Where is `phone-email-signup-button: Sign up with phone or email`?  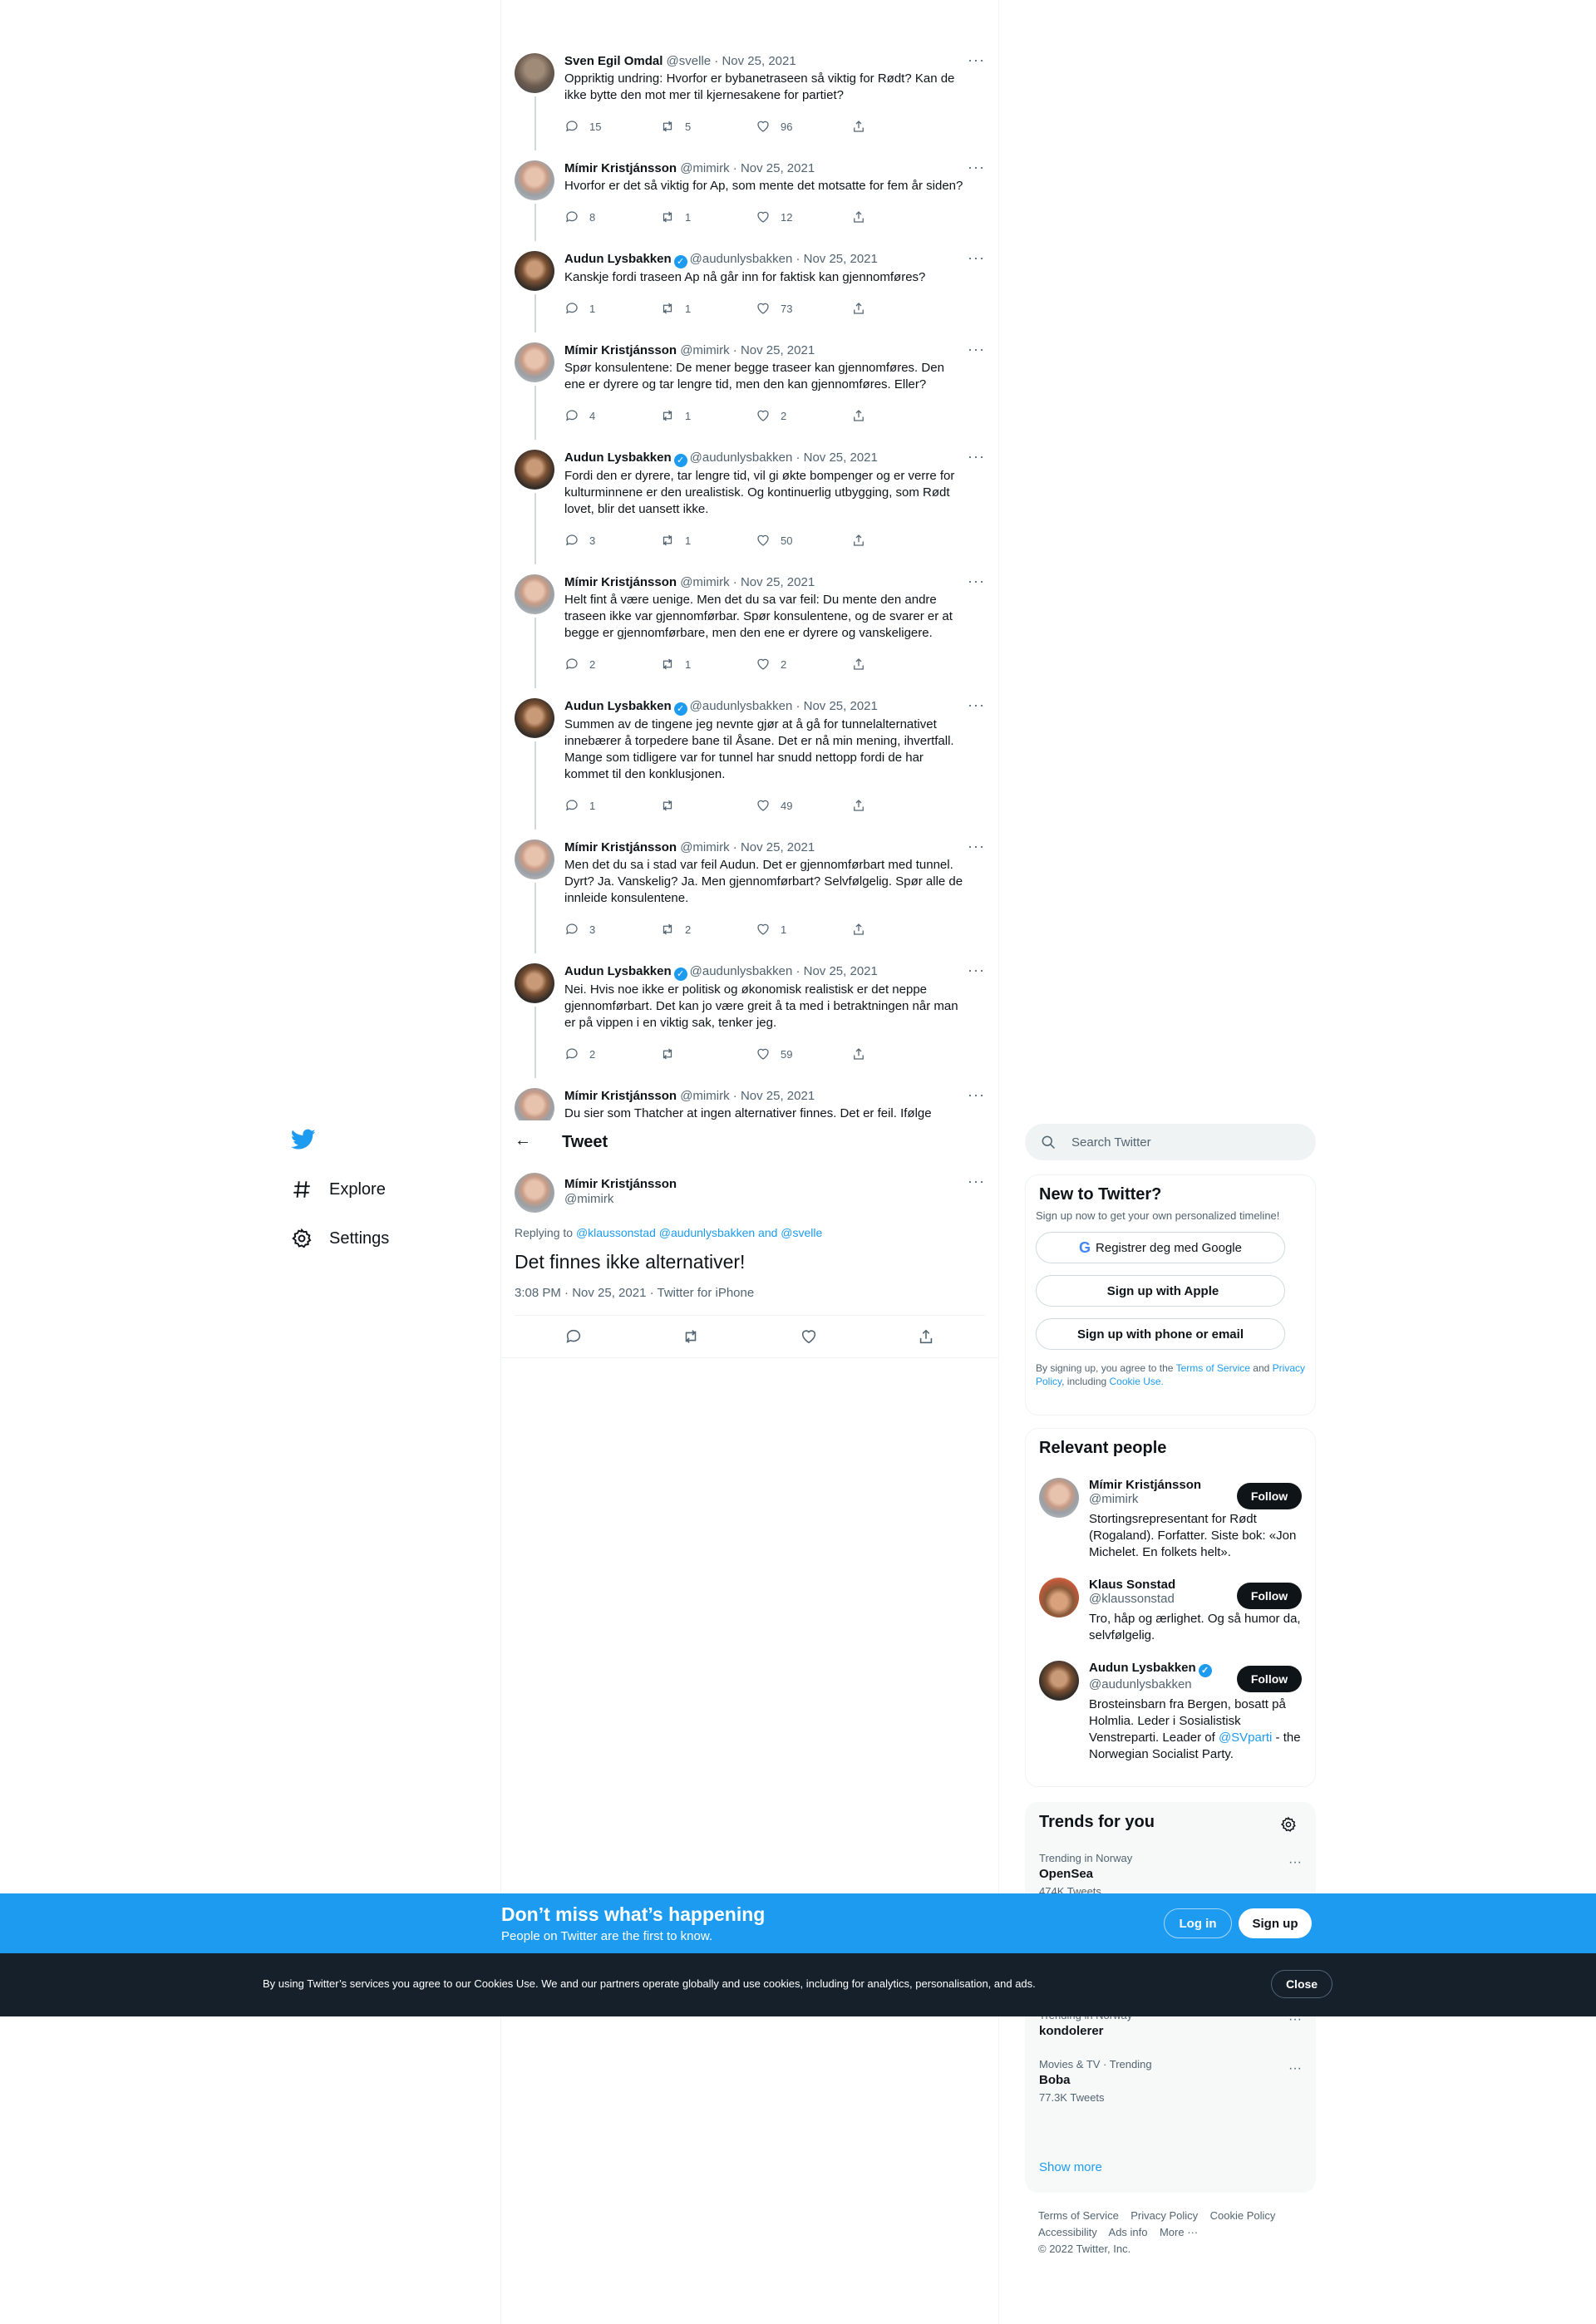
phone-email-signup-button: Sign up with phone or email is located at coordinates (1160, 1334).